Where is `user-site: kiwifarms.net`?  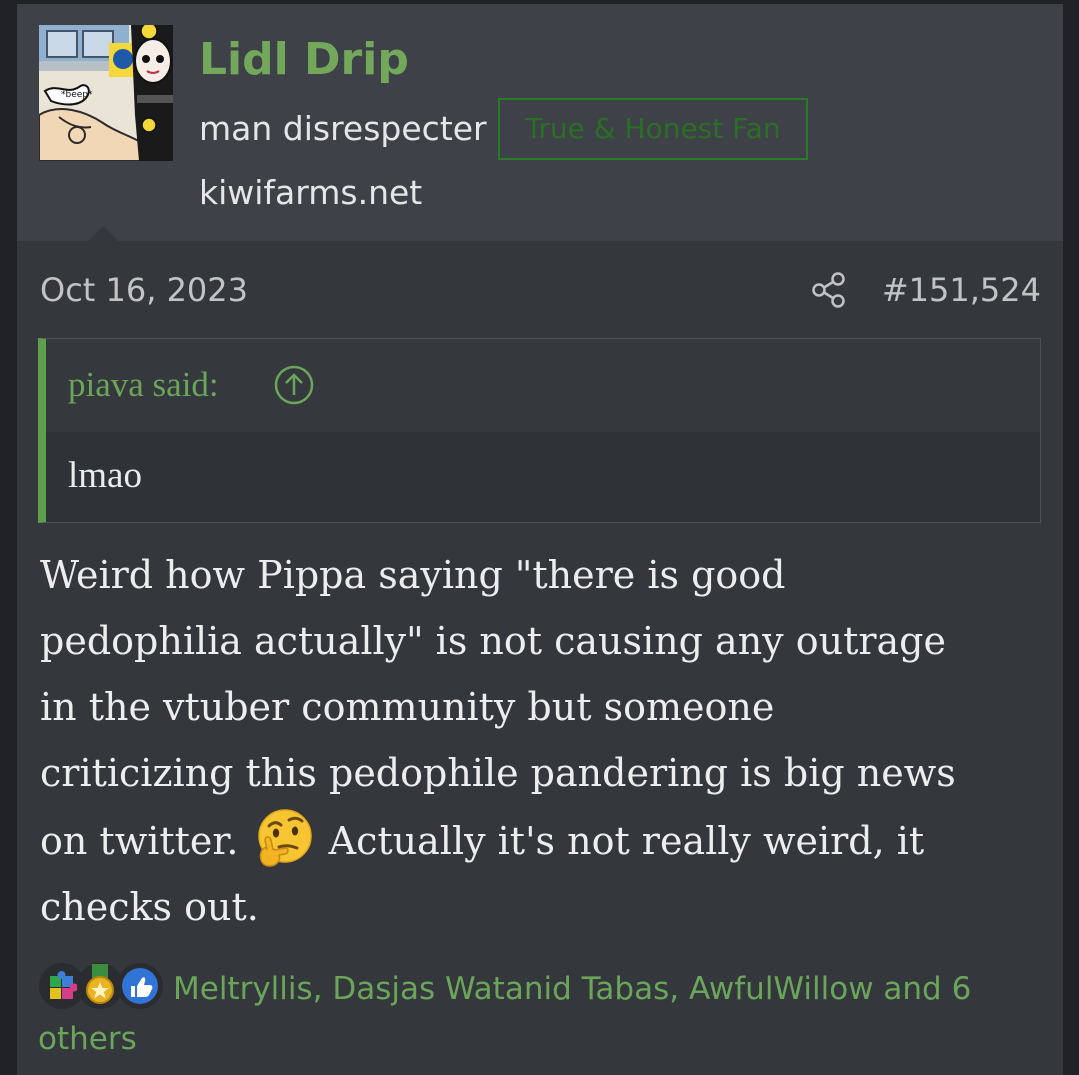
user-site: kiwifarms.net is located at coordinates (311, 192).